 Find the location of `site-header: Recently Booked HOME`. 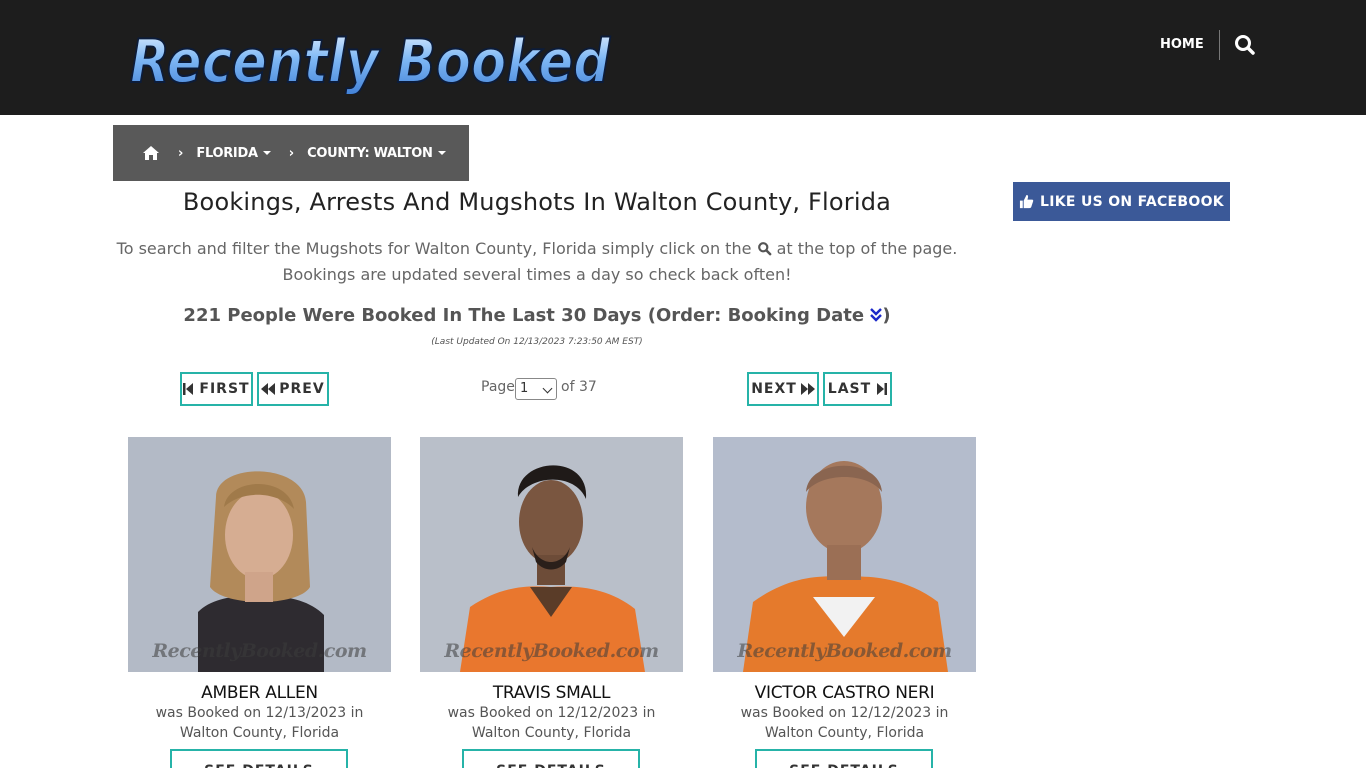

site-header: Recently Booked HOME is located at coordinates (683, 57).